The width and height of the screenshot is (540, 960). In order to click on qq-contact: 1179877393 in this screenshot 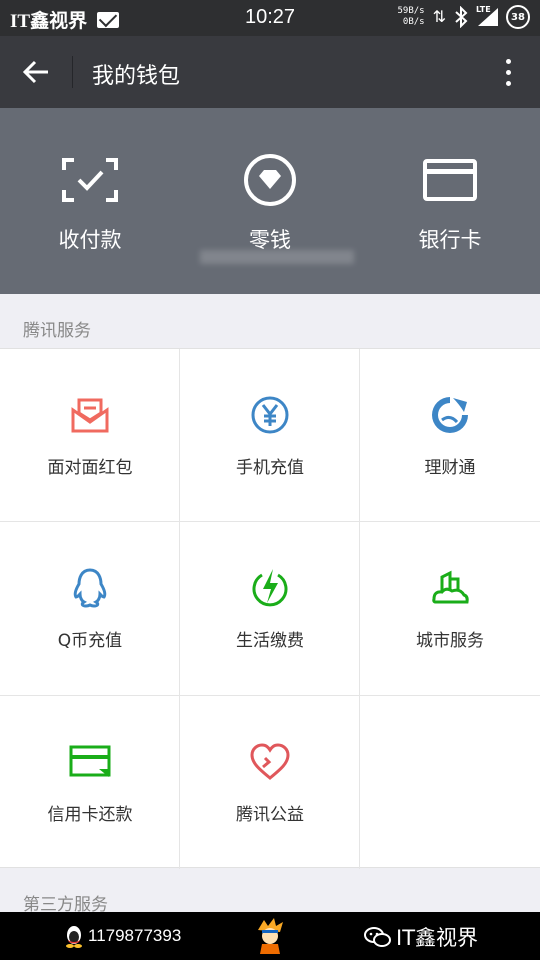, I will do `click(122, 936)`.